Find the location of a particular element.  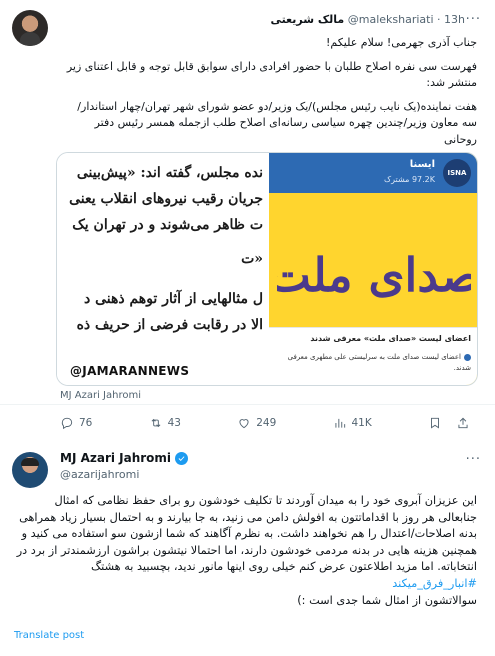

isna-followers: 97.2K مشترک is located at coordinates (409, 179).